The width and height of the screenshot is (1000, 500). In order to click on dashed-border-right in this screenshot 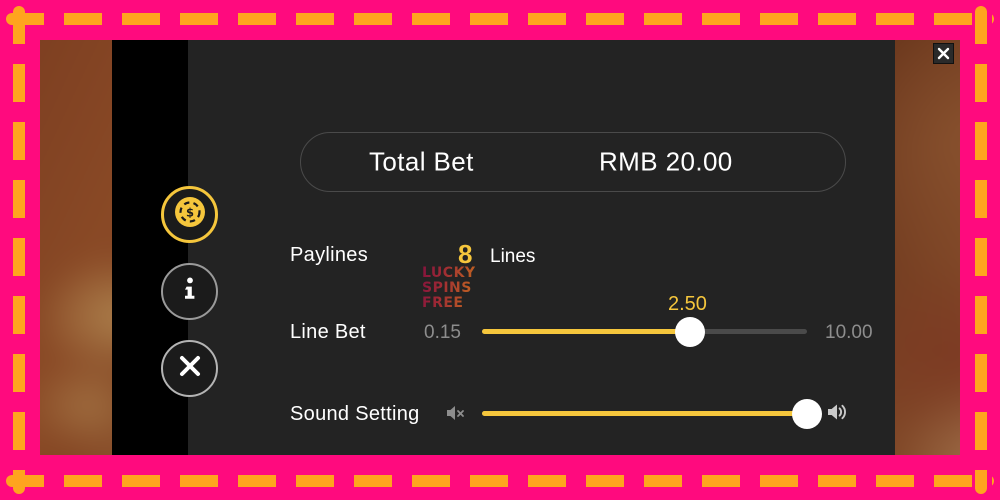, I will do `click(981, 250)`.